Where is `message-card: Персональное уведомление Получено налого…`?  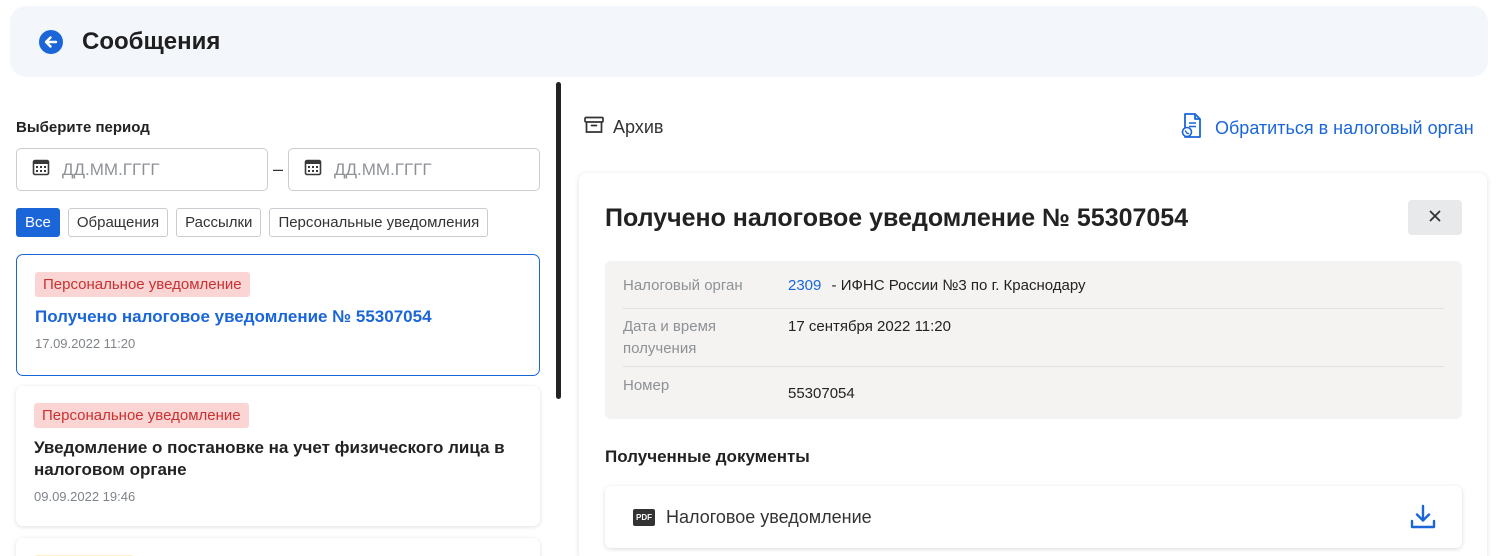
message-card: Персональное уведомление Получено налого… is located at coordinates (278, 315).